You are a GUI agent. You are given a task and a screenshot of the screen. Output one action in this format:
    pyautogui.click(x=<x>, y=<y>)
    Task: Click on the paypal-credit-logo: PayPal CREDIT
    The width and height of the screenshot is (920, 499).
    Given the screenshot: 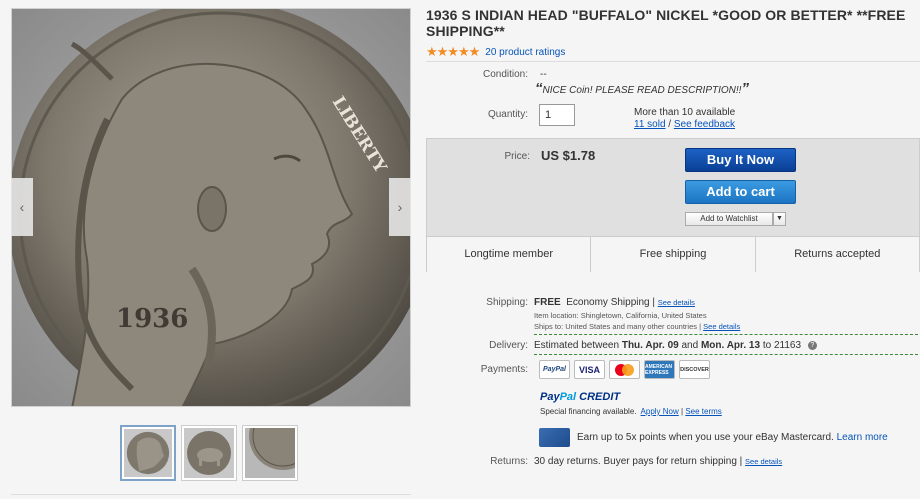 What is the action you would take?
    pyautogui.click(x=580, y=397)
    